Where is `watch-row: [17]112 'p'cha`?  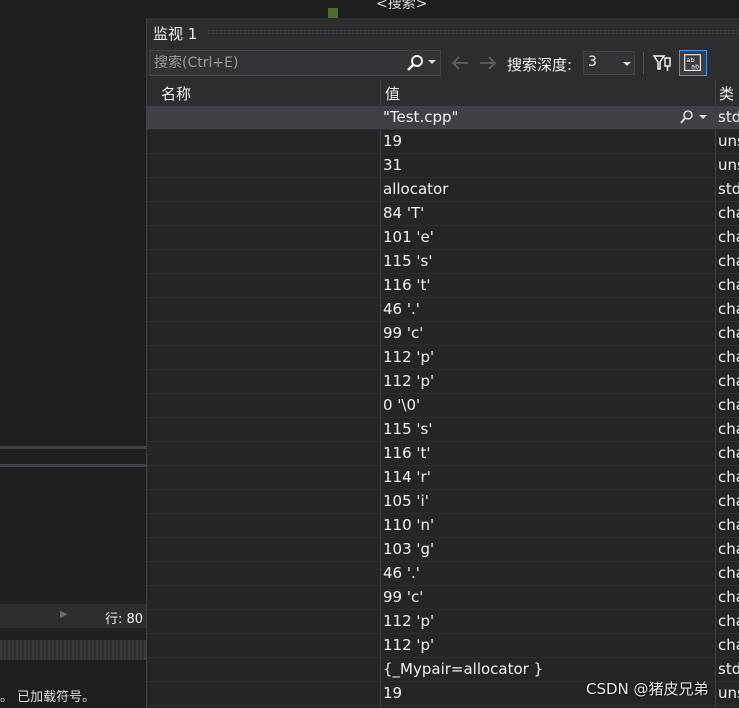
watch-row: [17]112 'p'cha is located at coordinates (443, 622).